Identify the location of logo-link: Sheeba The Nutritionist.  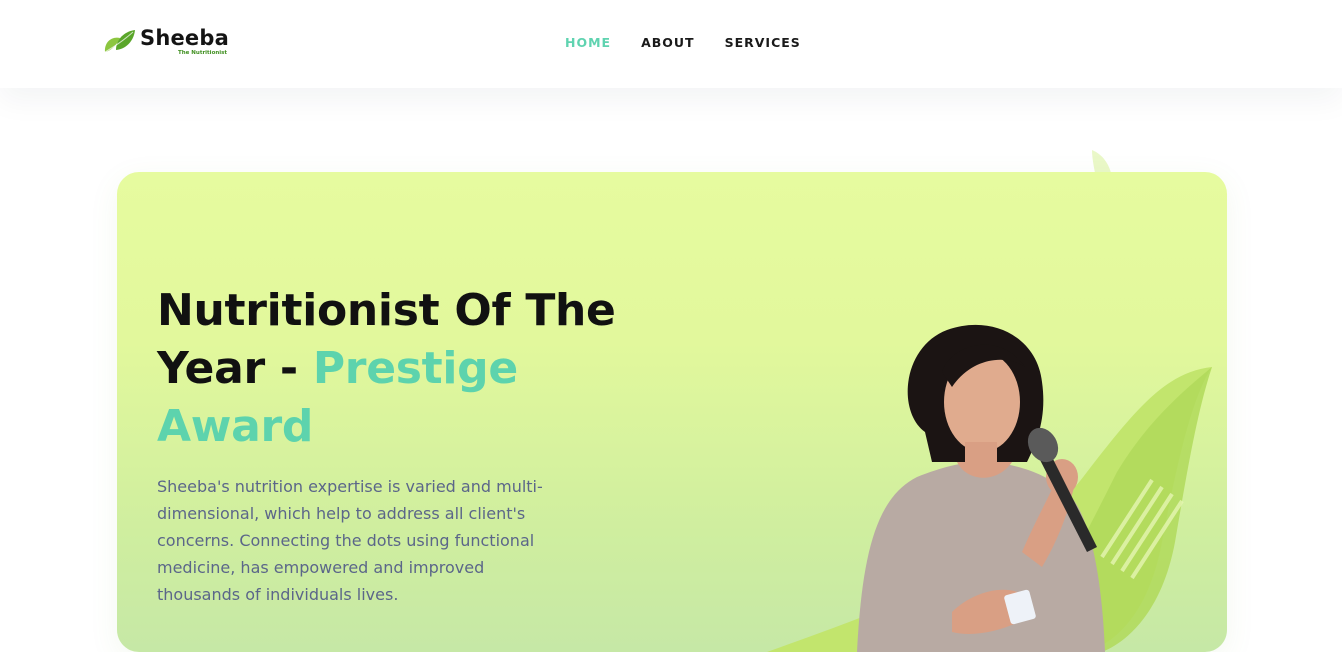
(167, 44).